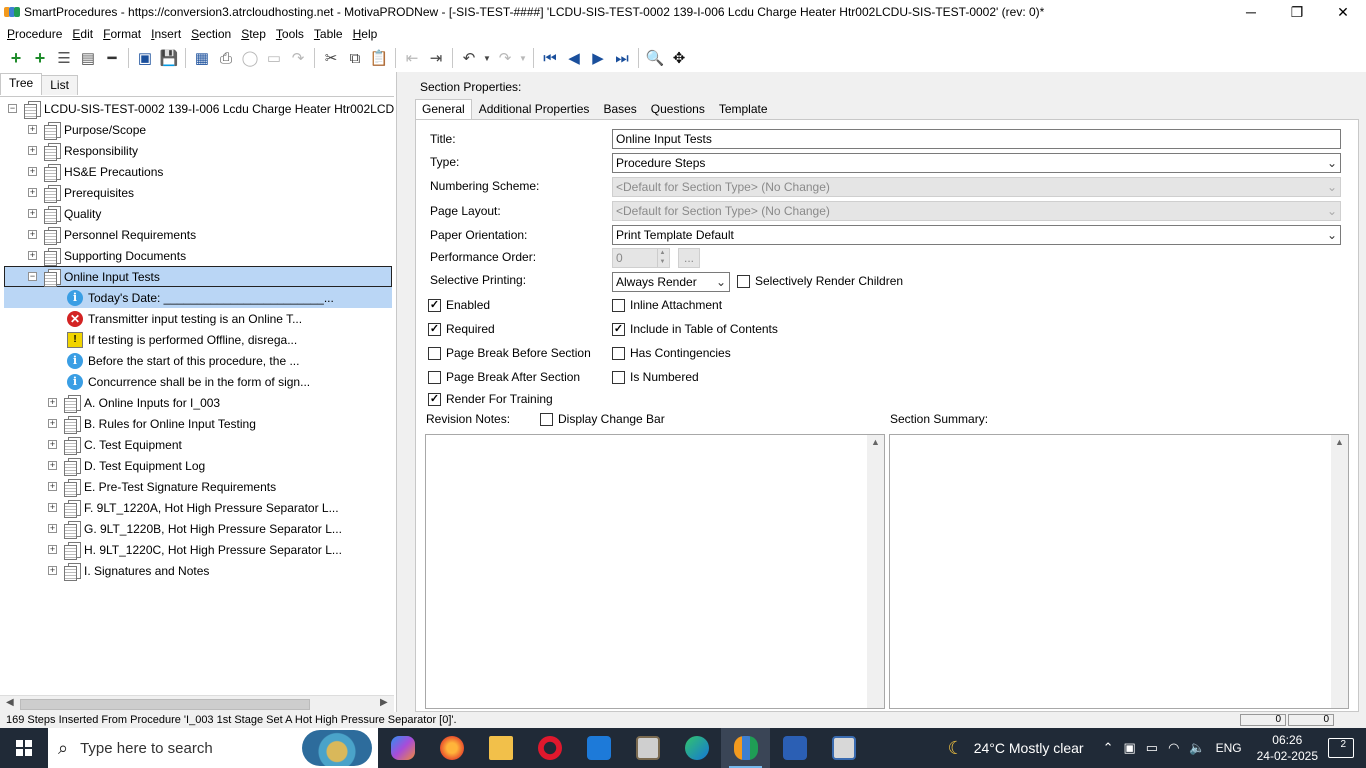  Describe the element at coordinates (695, 329) in the screenshot. I see `include-toc-checkbox: ✓ Include in Table of Contents` at that location.